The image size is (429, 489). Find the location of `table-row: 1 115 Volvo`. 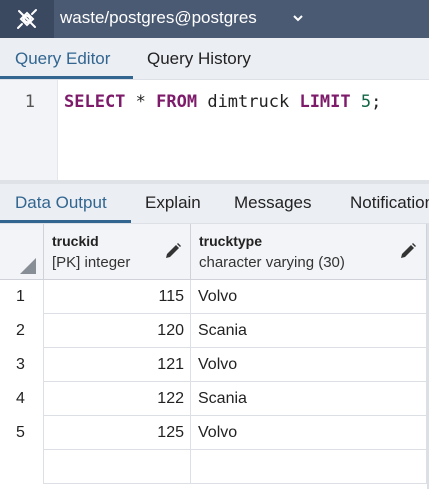

table-row: 1 115 Volvo is located at coordinates (214, 297).